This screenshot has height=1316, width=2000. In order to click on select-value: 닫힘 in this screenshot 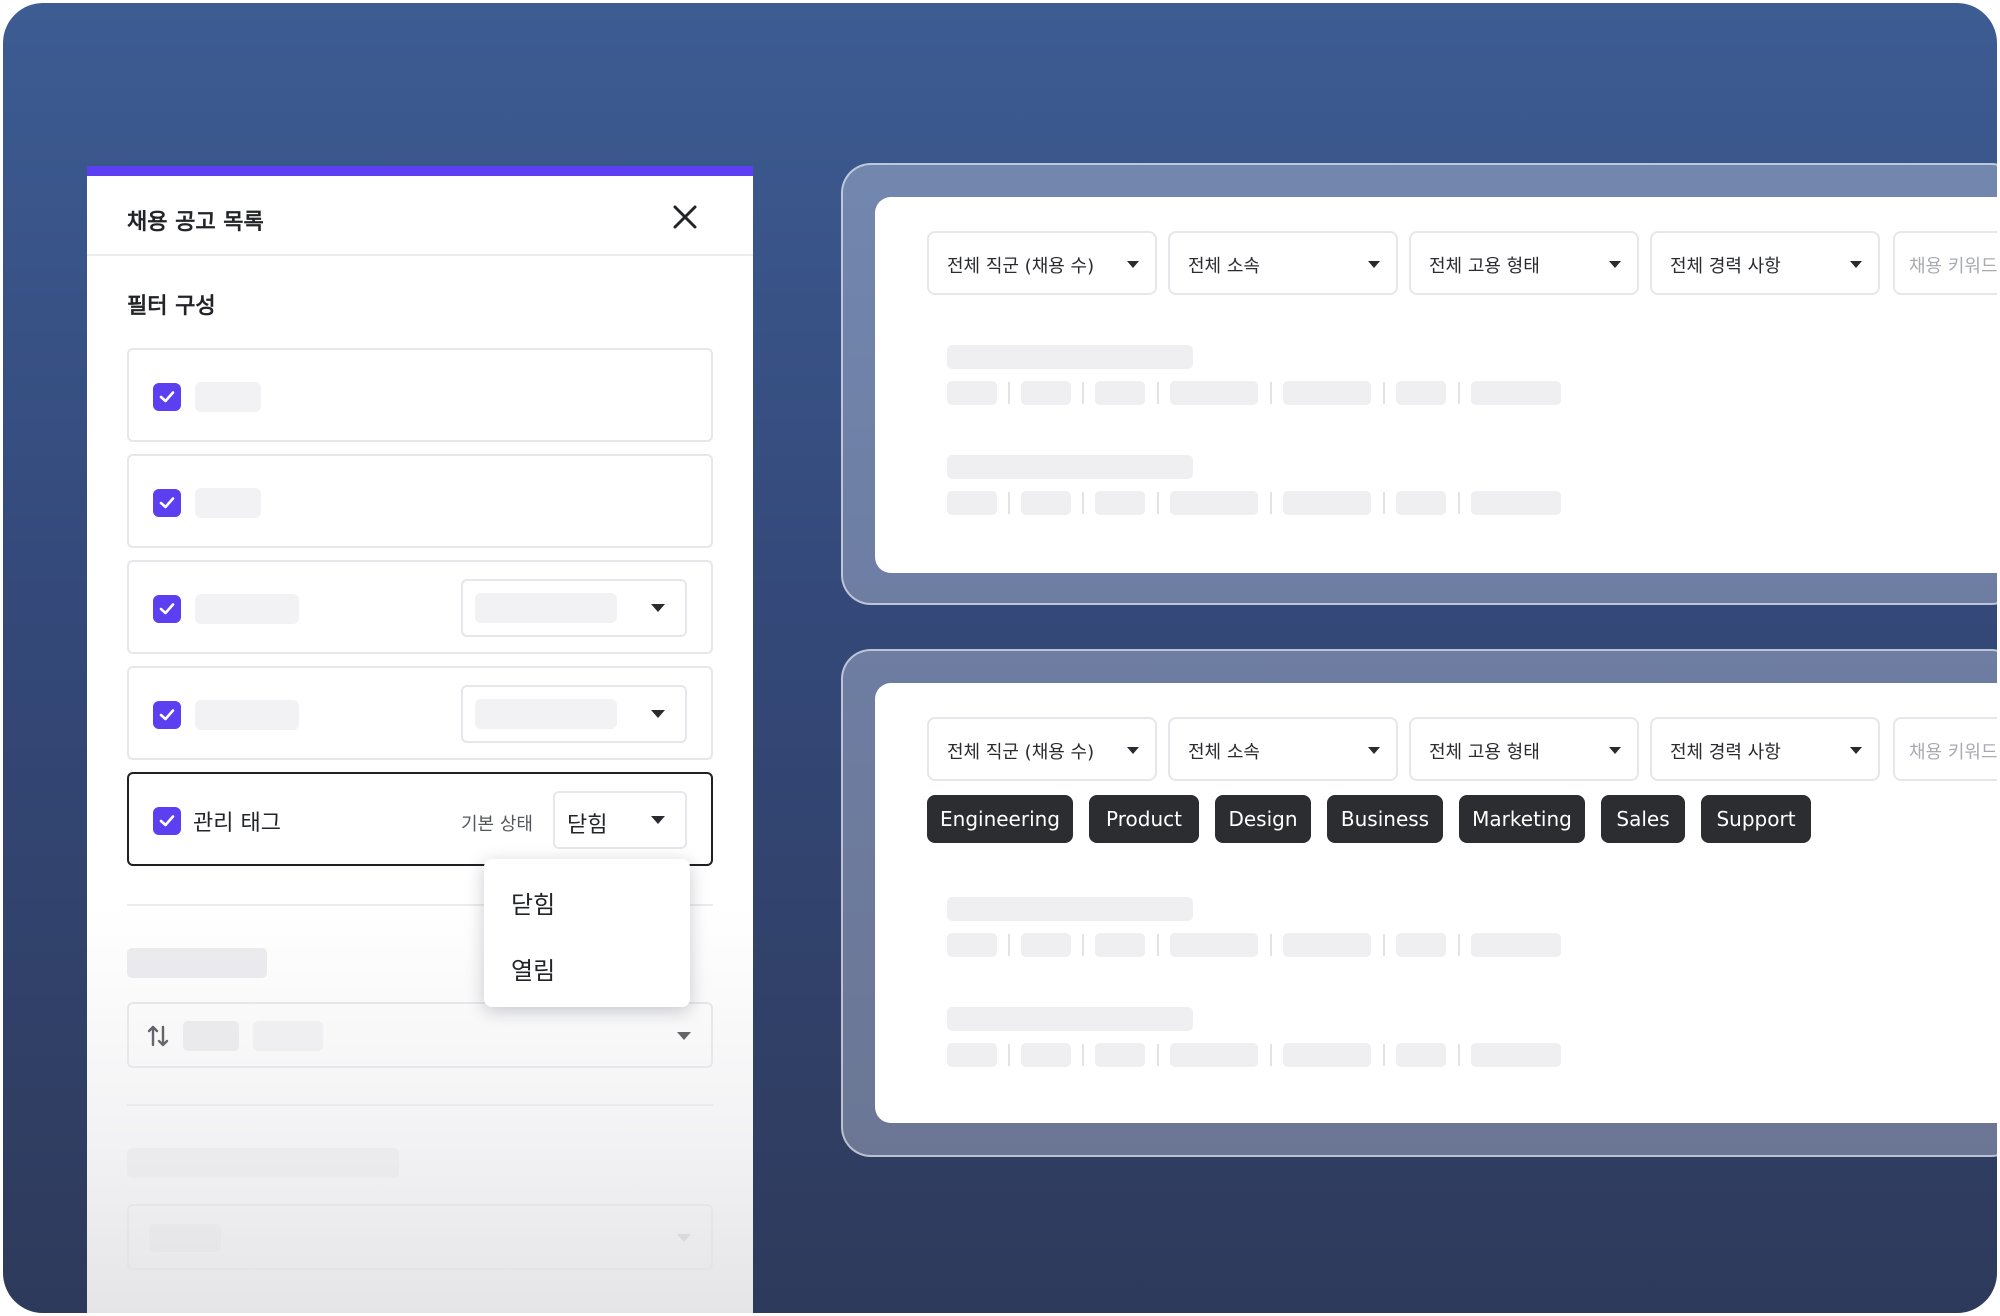, I will do `click(587, 825)`.